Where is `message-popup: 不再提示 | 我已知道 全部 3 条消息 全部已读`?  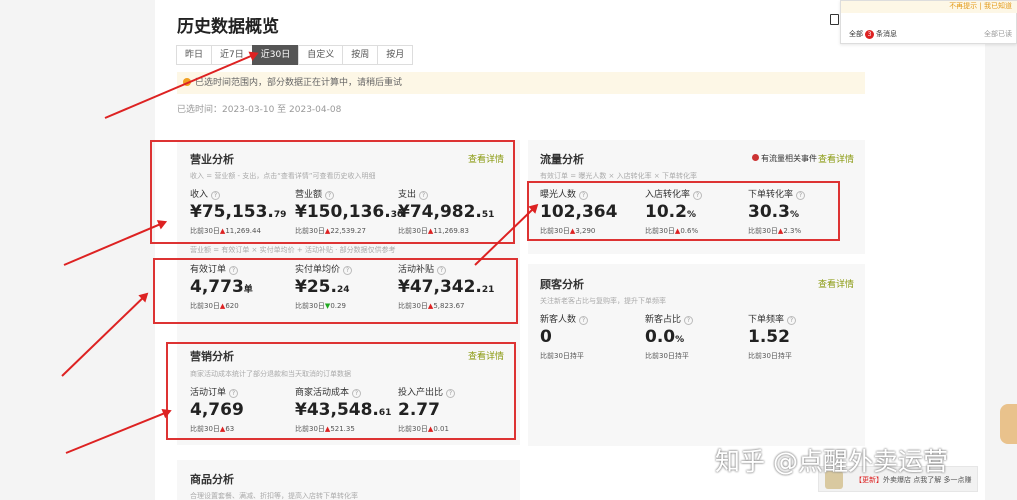
message-popup: 不再提示 | 我已知道 全部 3 条消息 全部已读 is located at coordinates (928, 22).